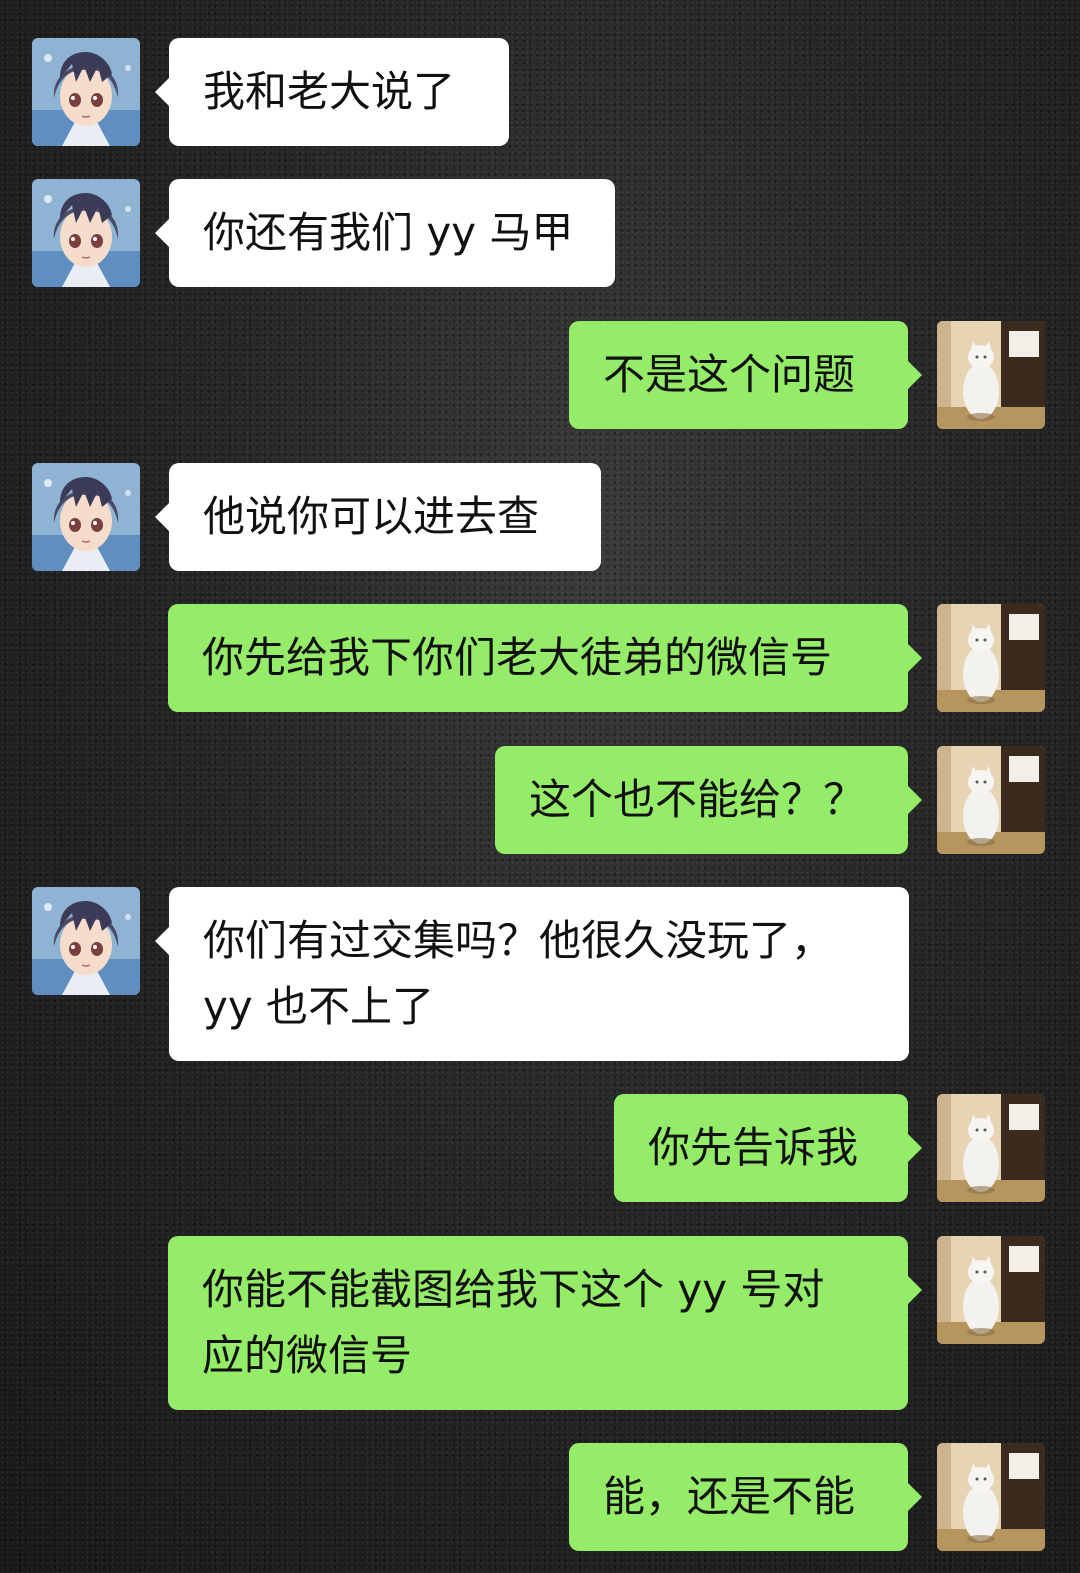 The height and width of the screenshot is (1573, 1080). I want to click on message-bubble-incoming: 你还有我们 yy 马甲, so click(385, 233).